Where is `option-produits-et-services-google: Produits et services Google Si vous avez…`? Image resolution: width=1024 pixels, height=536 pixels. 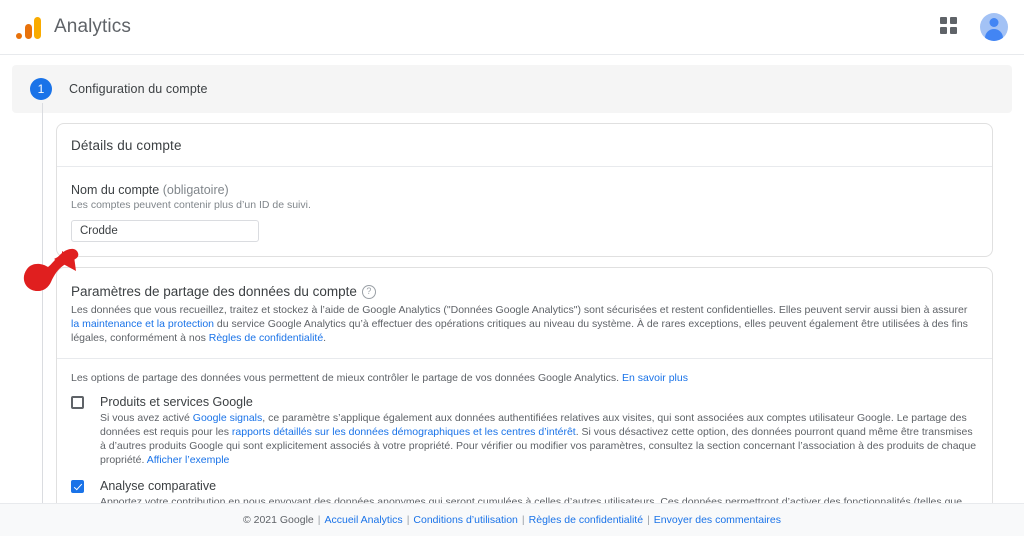 option-produits-et-services-google: Produits et services Google Si vous avez… is located at coordinates (524, 431).